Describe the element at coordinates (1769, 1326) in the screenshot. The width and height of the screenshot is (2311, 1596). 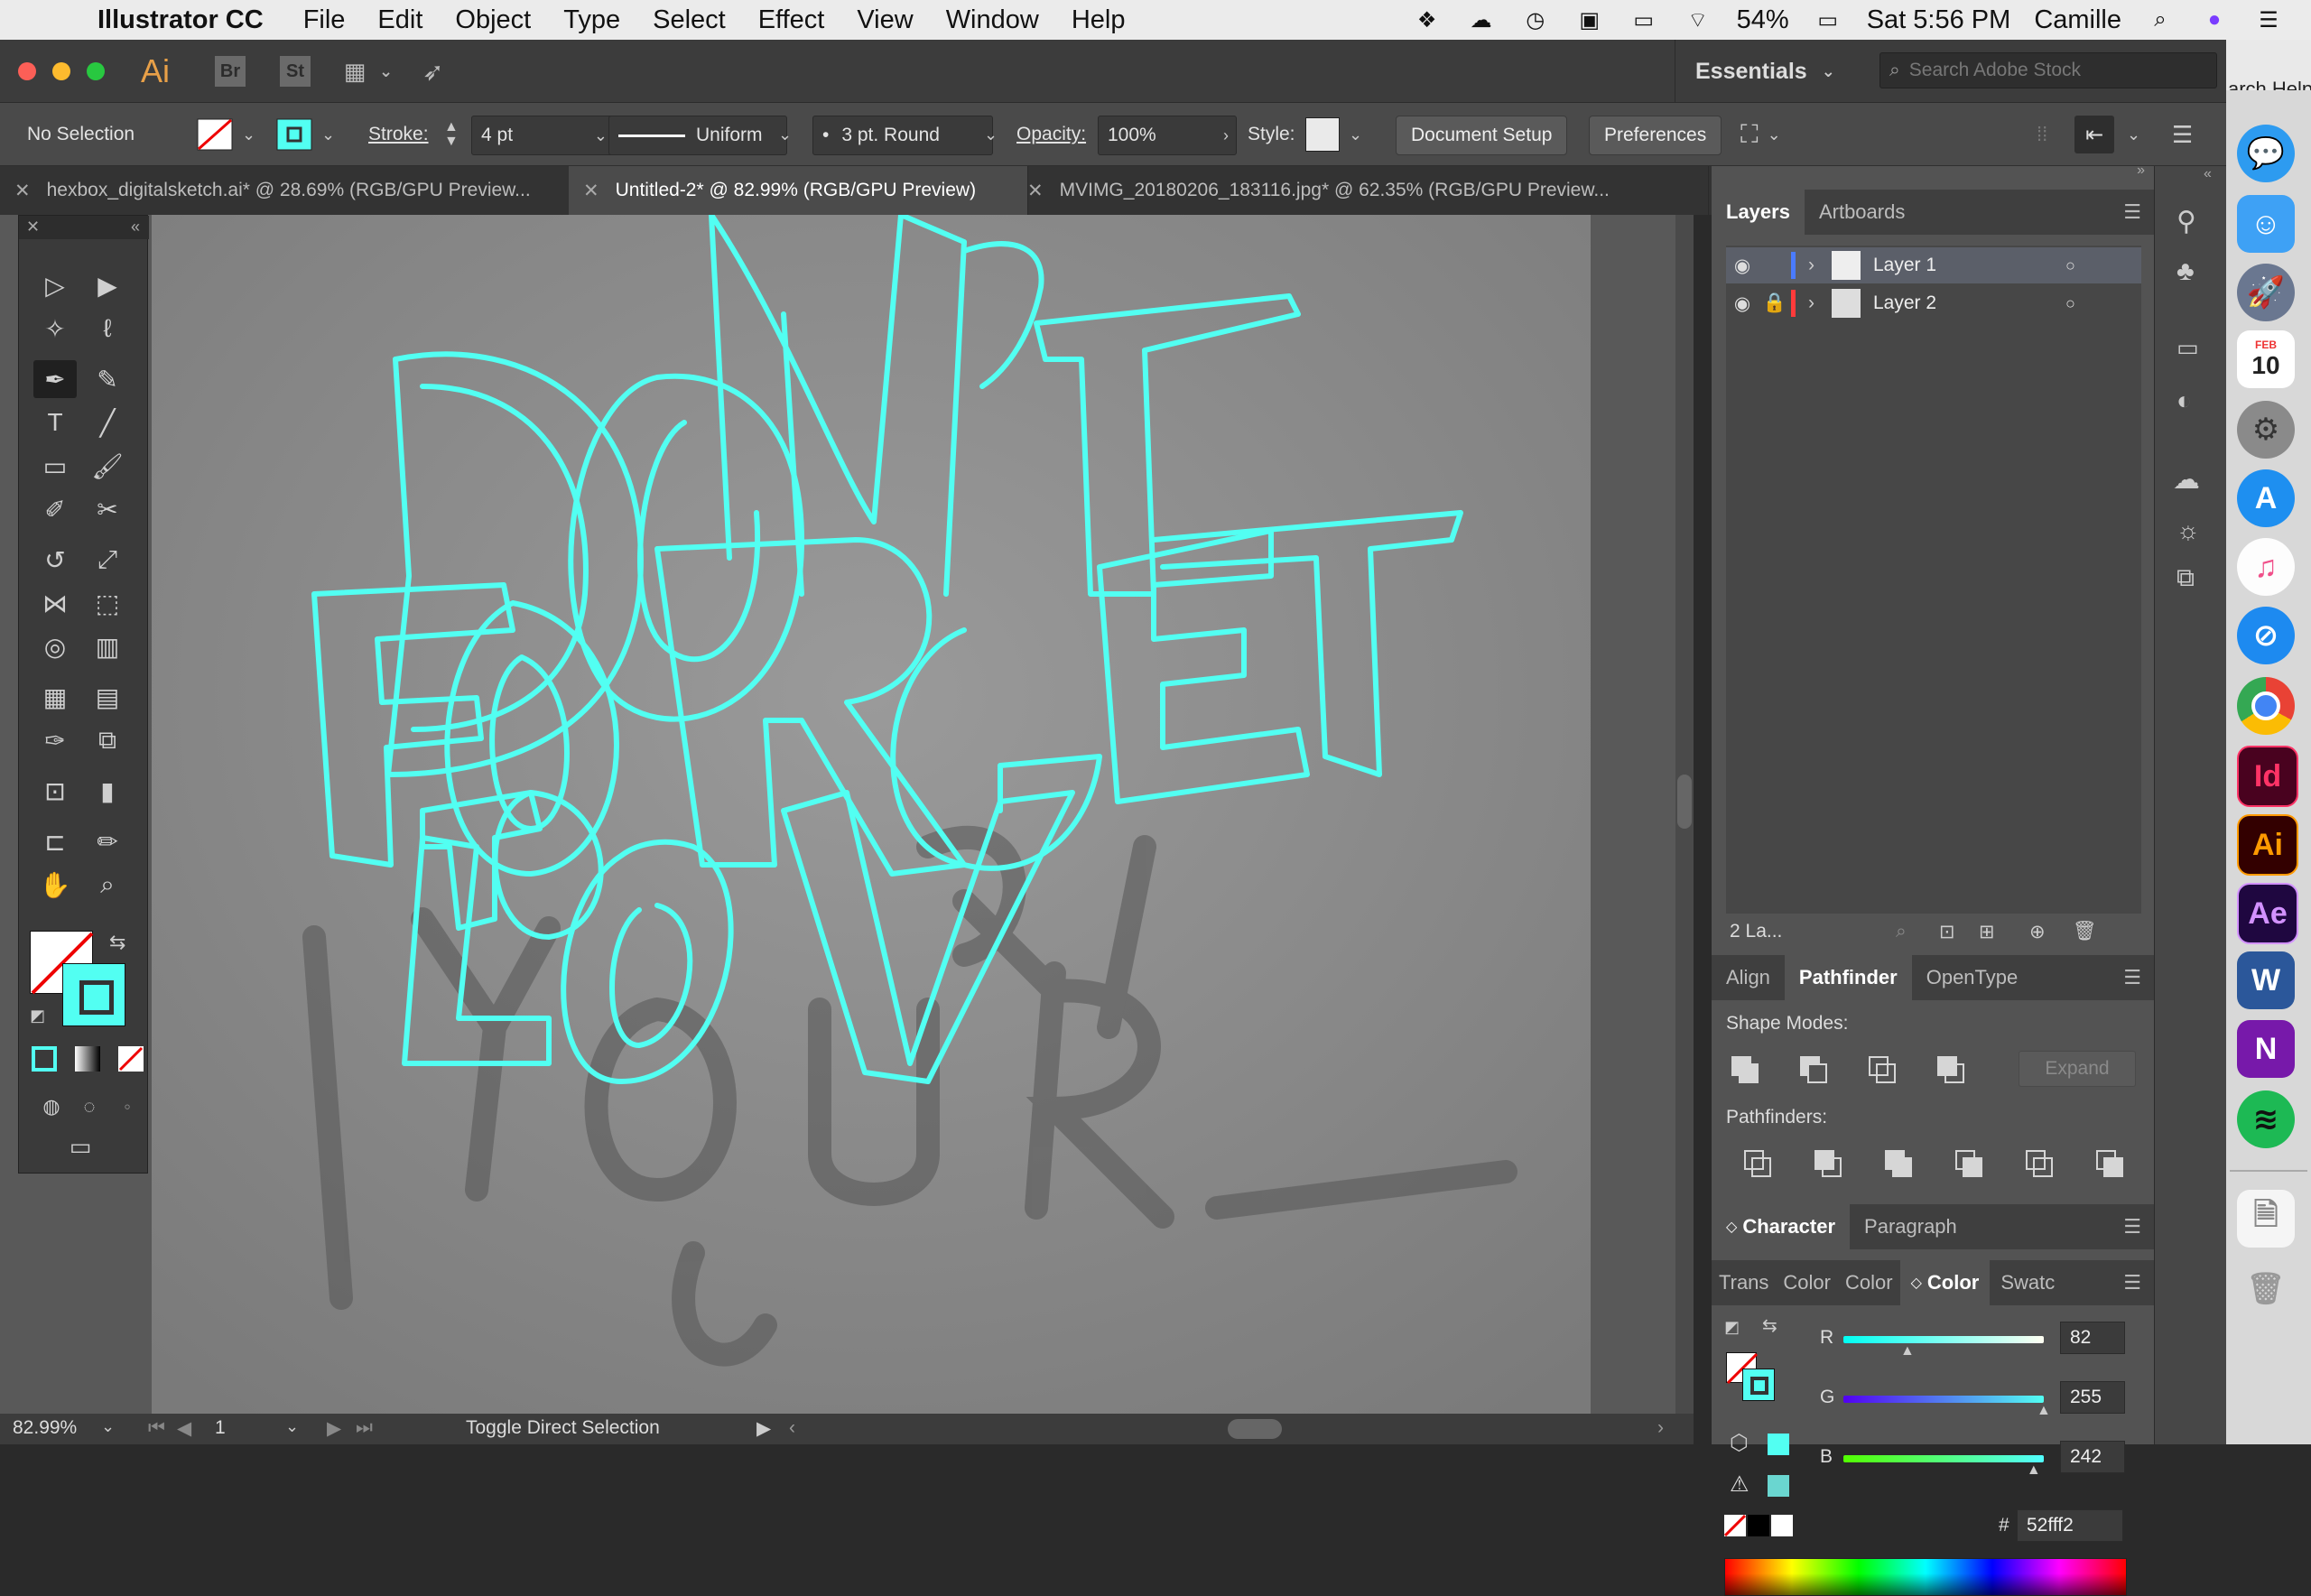
I see `swap-fill-stroke-icon: ⇆` at that location.